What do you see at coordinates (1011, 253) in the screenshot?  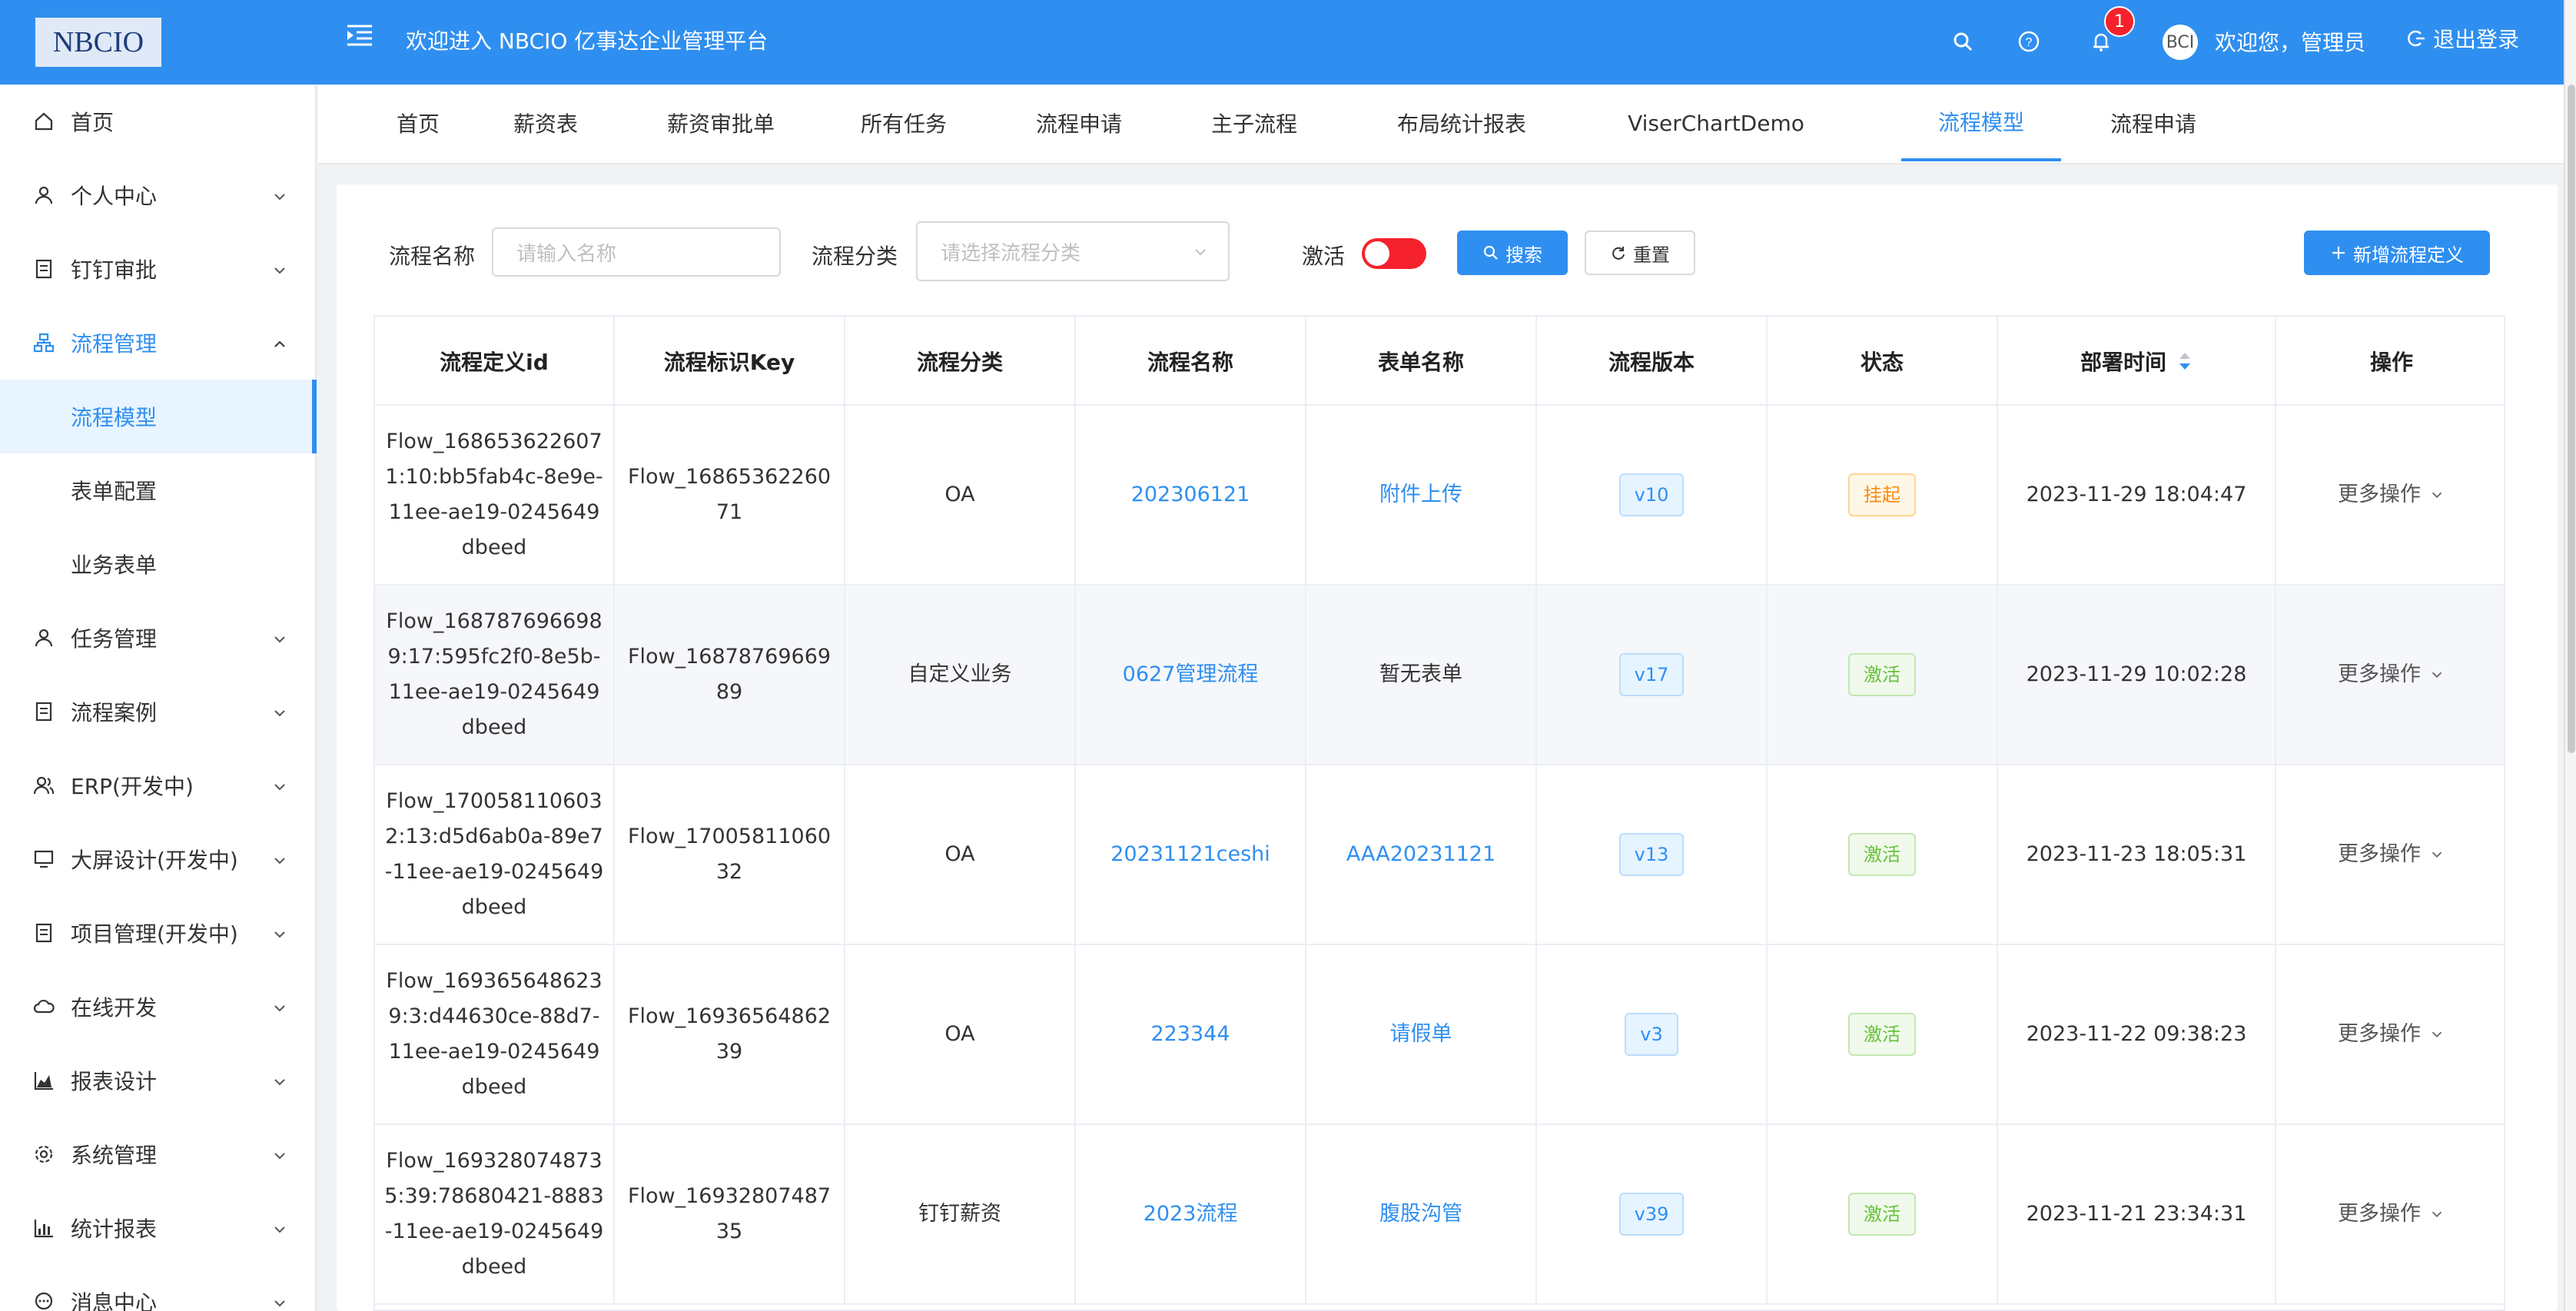 I see `category-placeholder: 请选择流程分类` at bounding box center [1011, 253].